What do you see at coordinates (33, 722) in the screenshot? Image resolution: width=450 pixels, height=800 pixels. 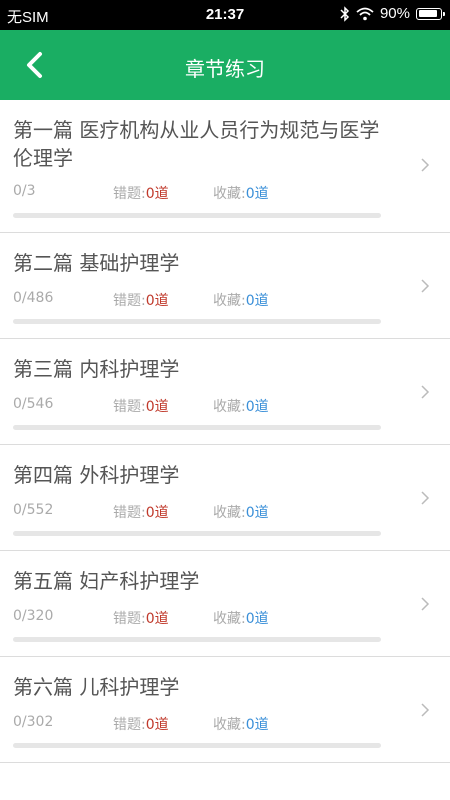 I see `progress-count: 0/302` at bounding box center [33, 722].